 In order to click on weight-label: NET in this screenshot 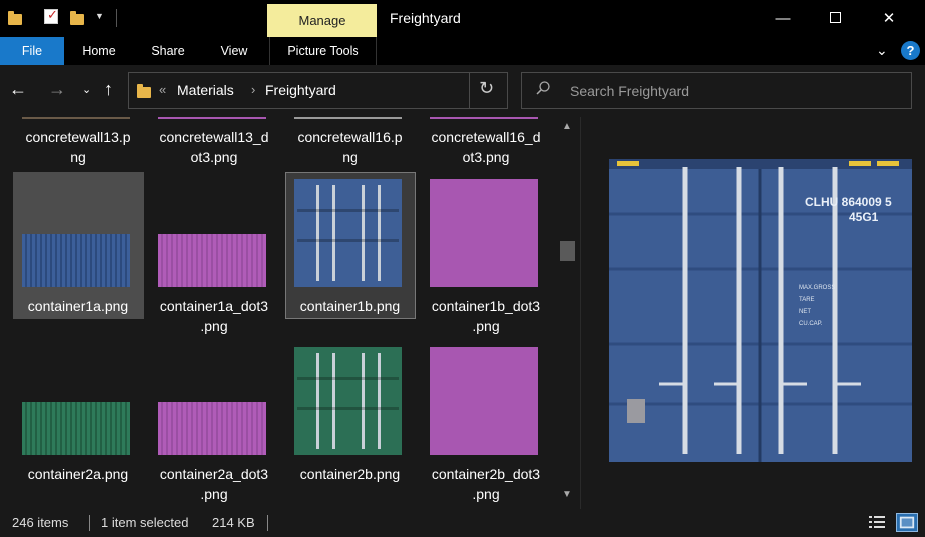, I will do `click(805, 312)`.